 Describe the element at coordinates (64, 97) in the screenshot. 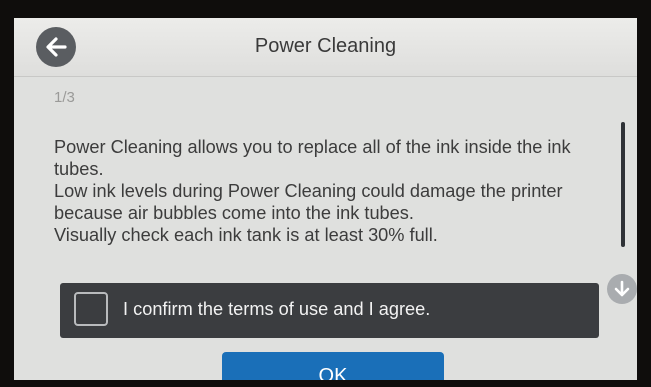

I see `page-counter: 1/3` at that location.